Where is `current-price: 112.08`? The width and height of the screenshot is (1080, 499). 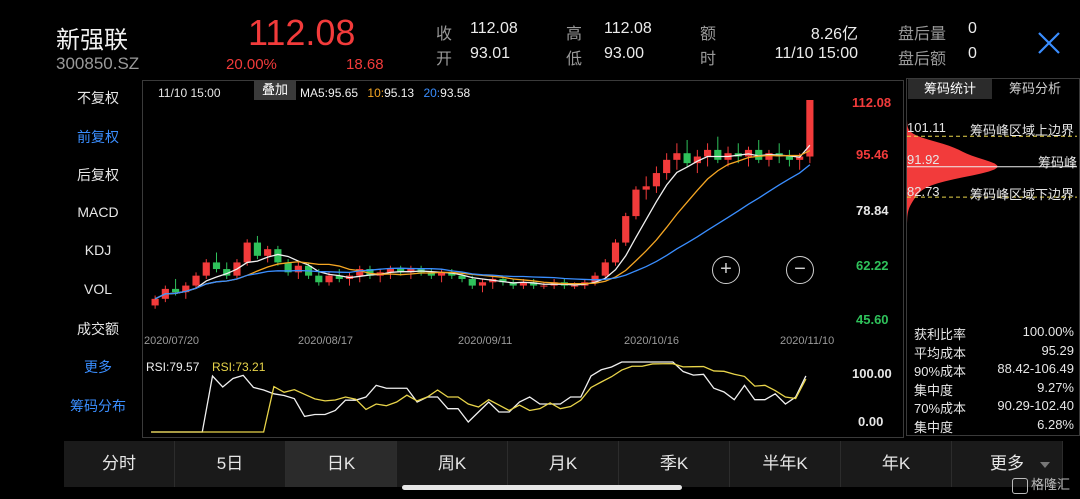
current-price: 112.08 is located at coordinates (302, 32).